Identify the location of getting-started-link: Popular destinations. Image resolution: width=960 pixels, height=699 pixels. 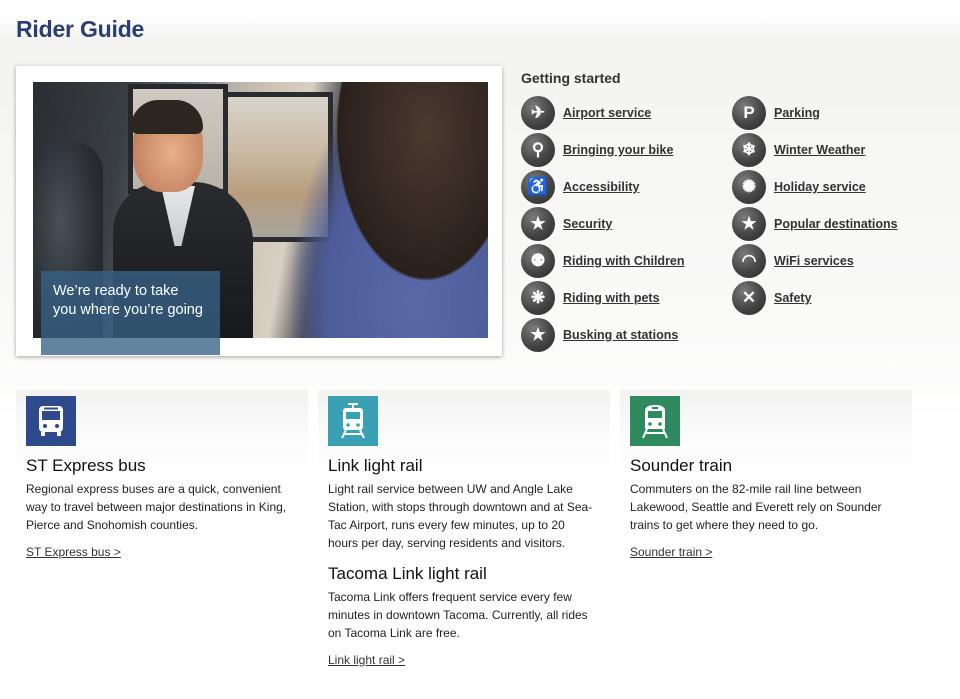
(836, 224).